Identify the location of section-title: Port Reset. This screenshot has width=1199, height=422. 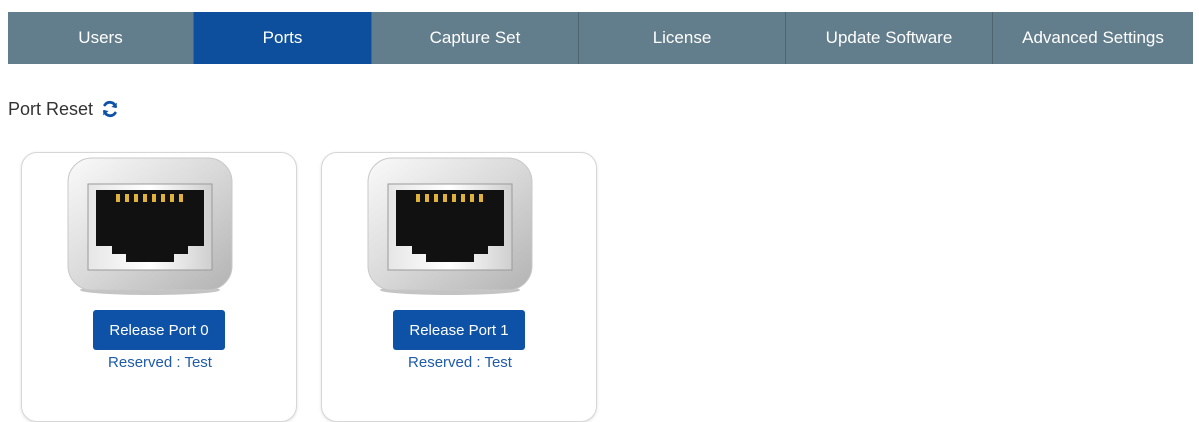
(51, 108).